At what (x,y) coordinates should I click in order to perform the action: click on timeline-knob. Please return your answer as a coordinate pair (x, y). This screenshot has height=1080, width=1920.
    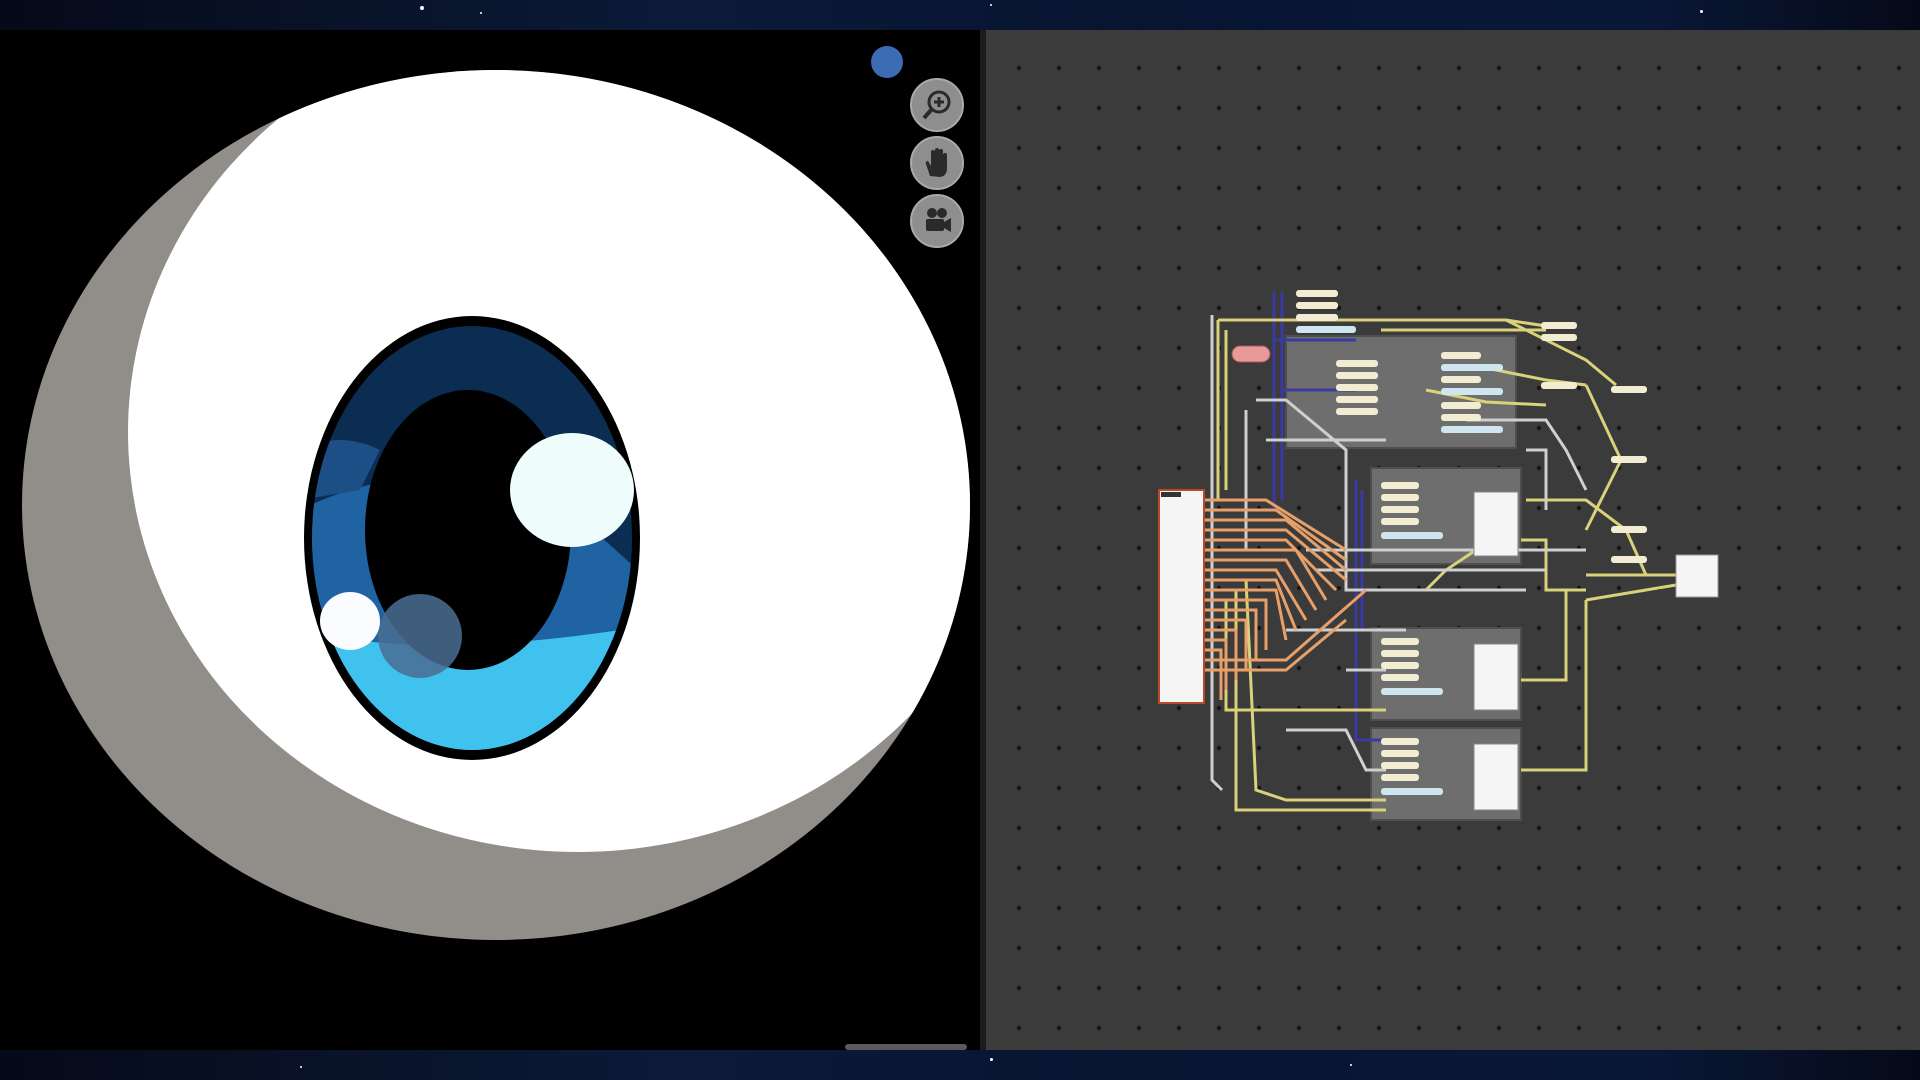
    Looking at the image, I should click on (887, 62).